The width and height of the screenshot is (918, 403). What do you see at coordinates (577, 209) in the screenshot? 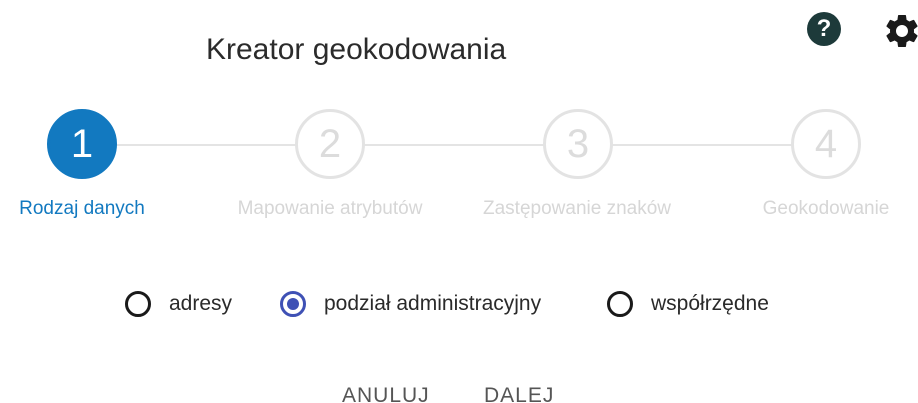
I see `step-3-label: Zastępowanie znaków` at bounding box center [577, 209].